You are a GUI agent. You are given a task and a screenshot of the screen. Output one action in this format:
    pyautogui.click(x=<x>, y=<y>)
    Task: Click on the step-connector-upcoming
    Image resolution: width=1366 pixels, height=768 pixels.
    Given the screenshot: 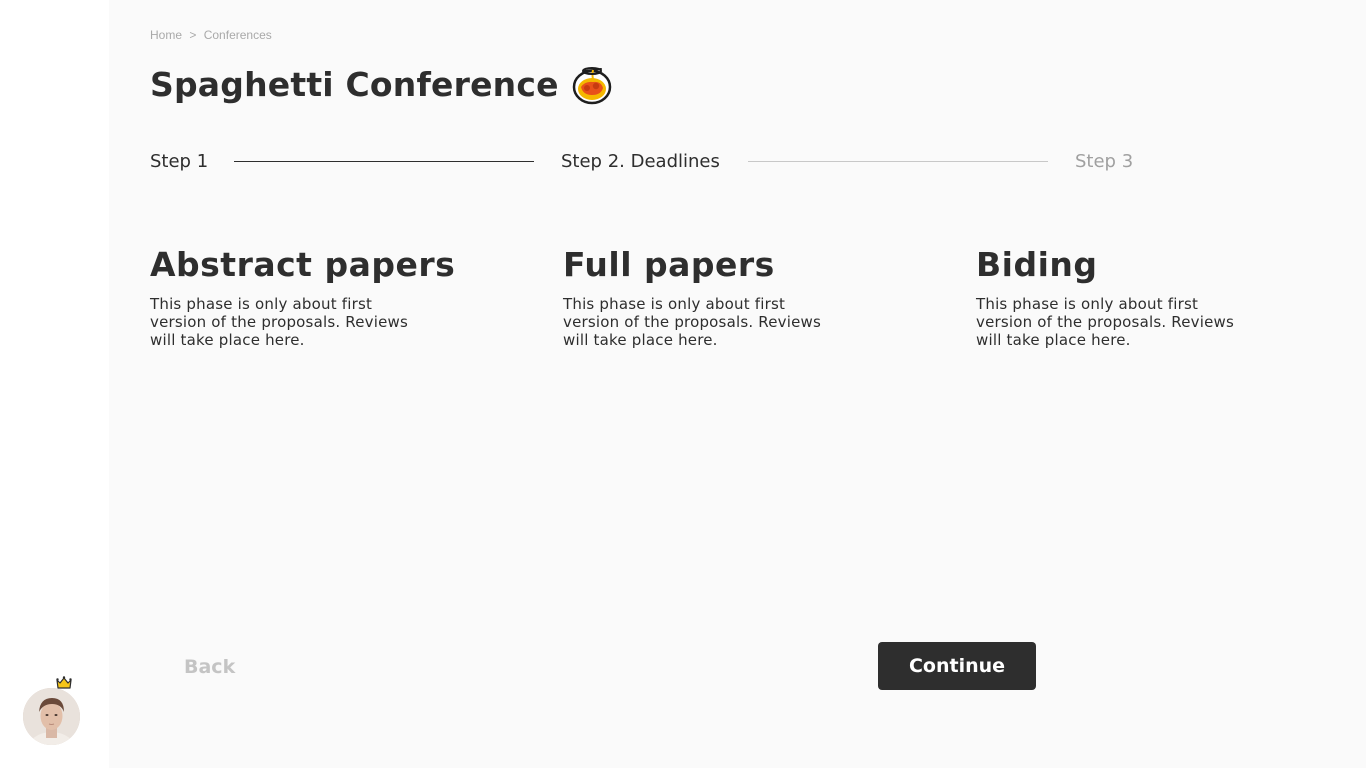 What is the action you would take?
    pyautogui.click(x=898, y=161)
    